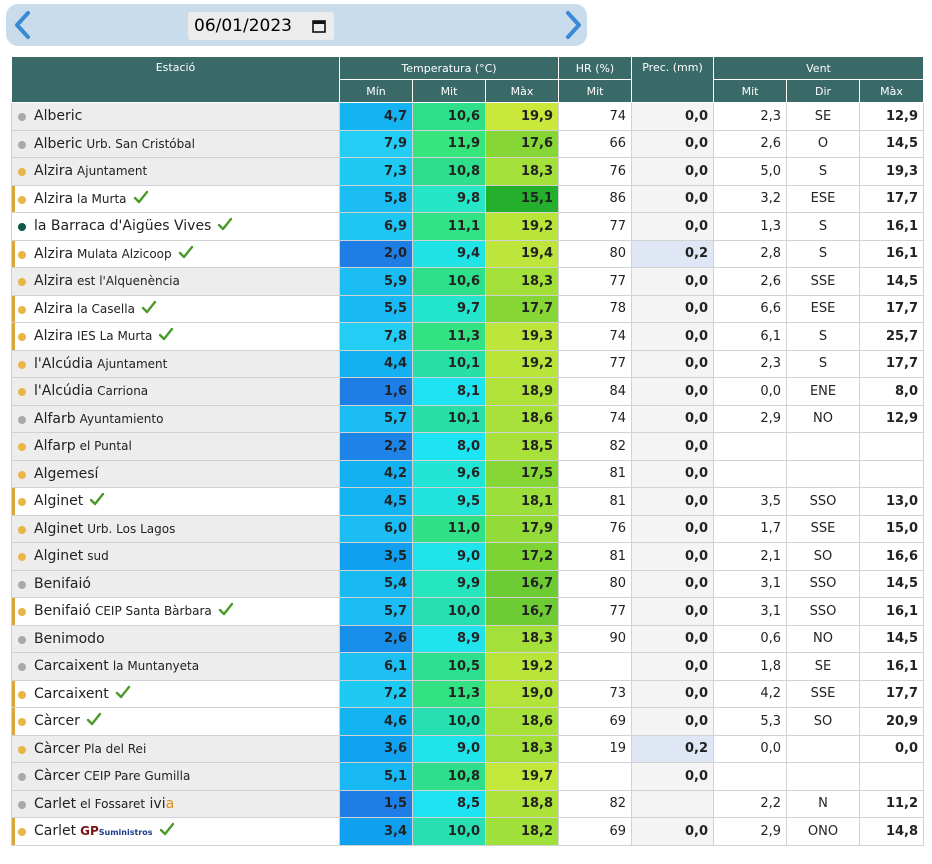 This screenshot has width=932, height=864. Describe the element at coordinates (522, 363) in the screenshot. I see `temp-max-cell: 19,2` at that location.